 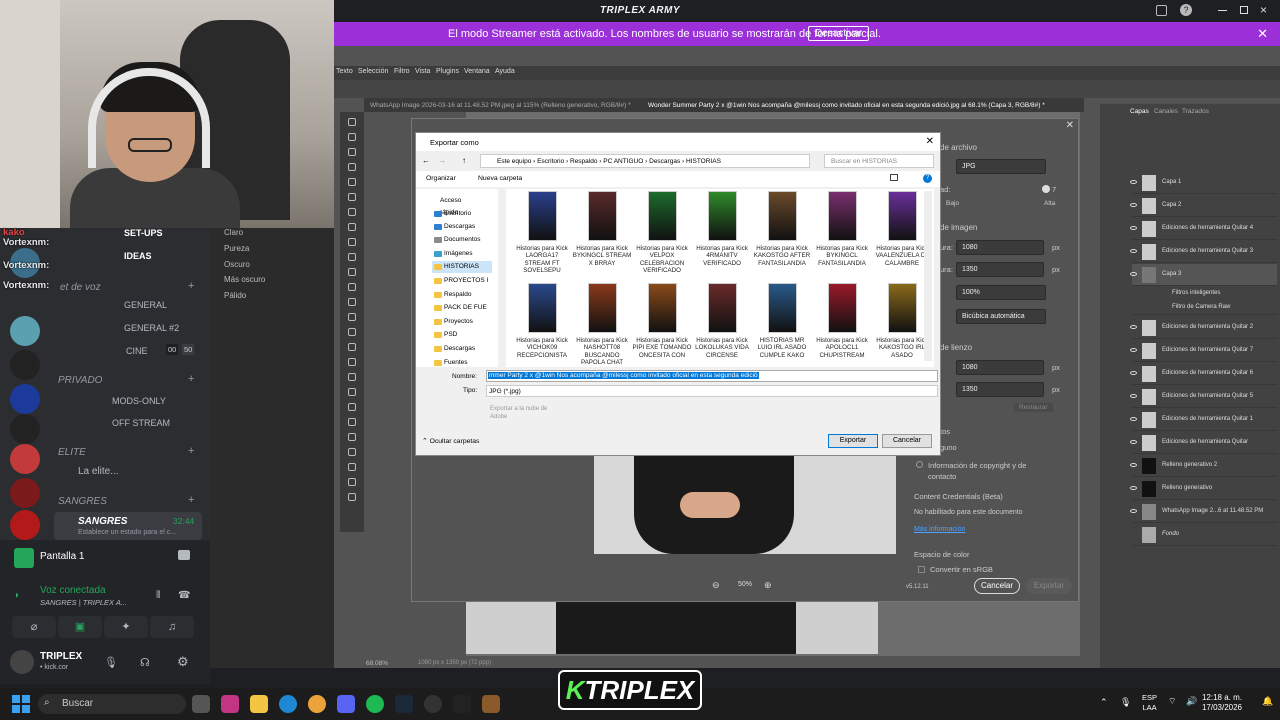 I want to click on export-save-button: Exportar, so click(x=853, y=441).